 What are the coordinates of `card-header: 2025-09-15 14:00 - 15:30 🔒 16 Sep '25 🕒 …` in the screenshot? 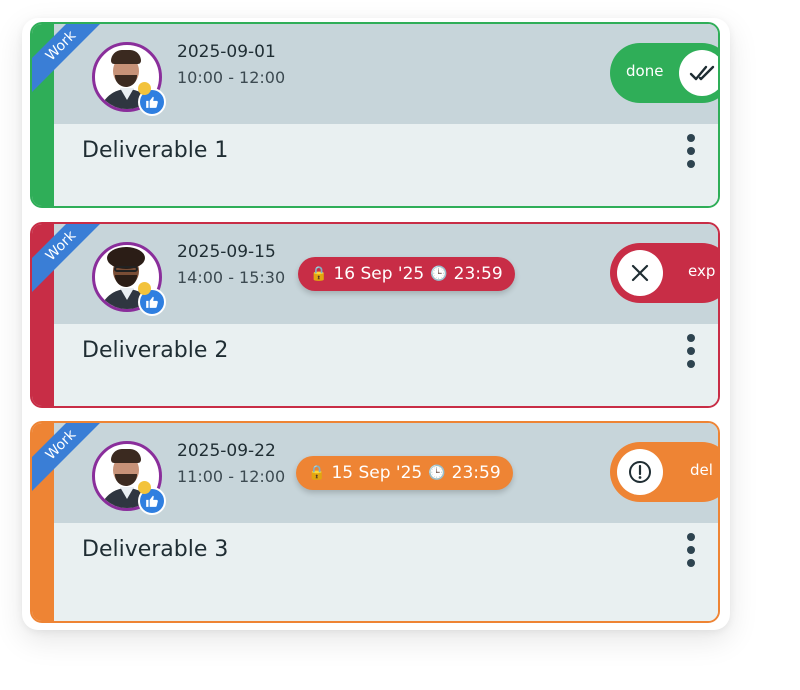 It's located at (386, 274).